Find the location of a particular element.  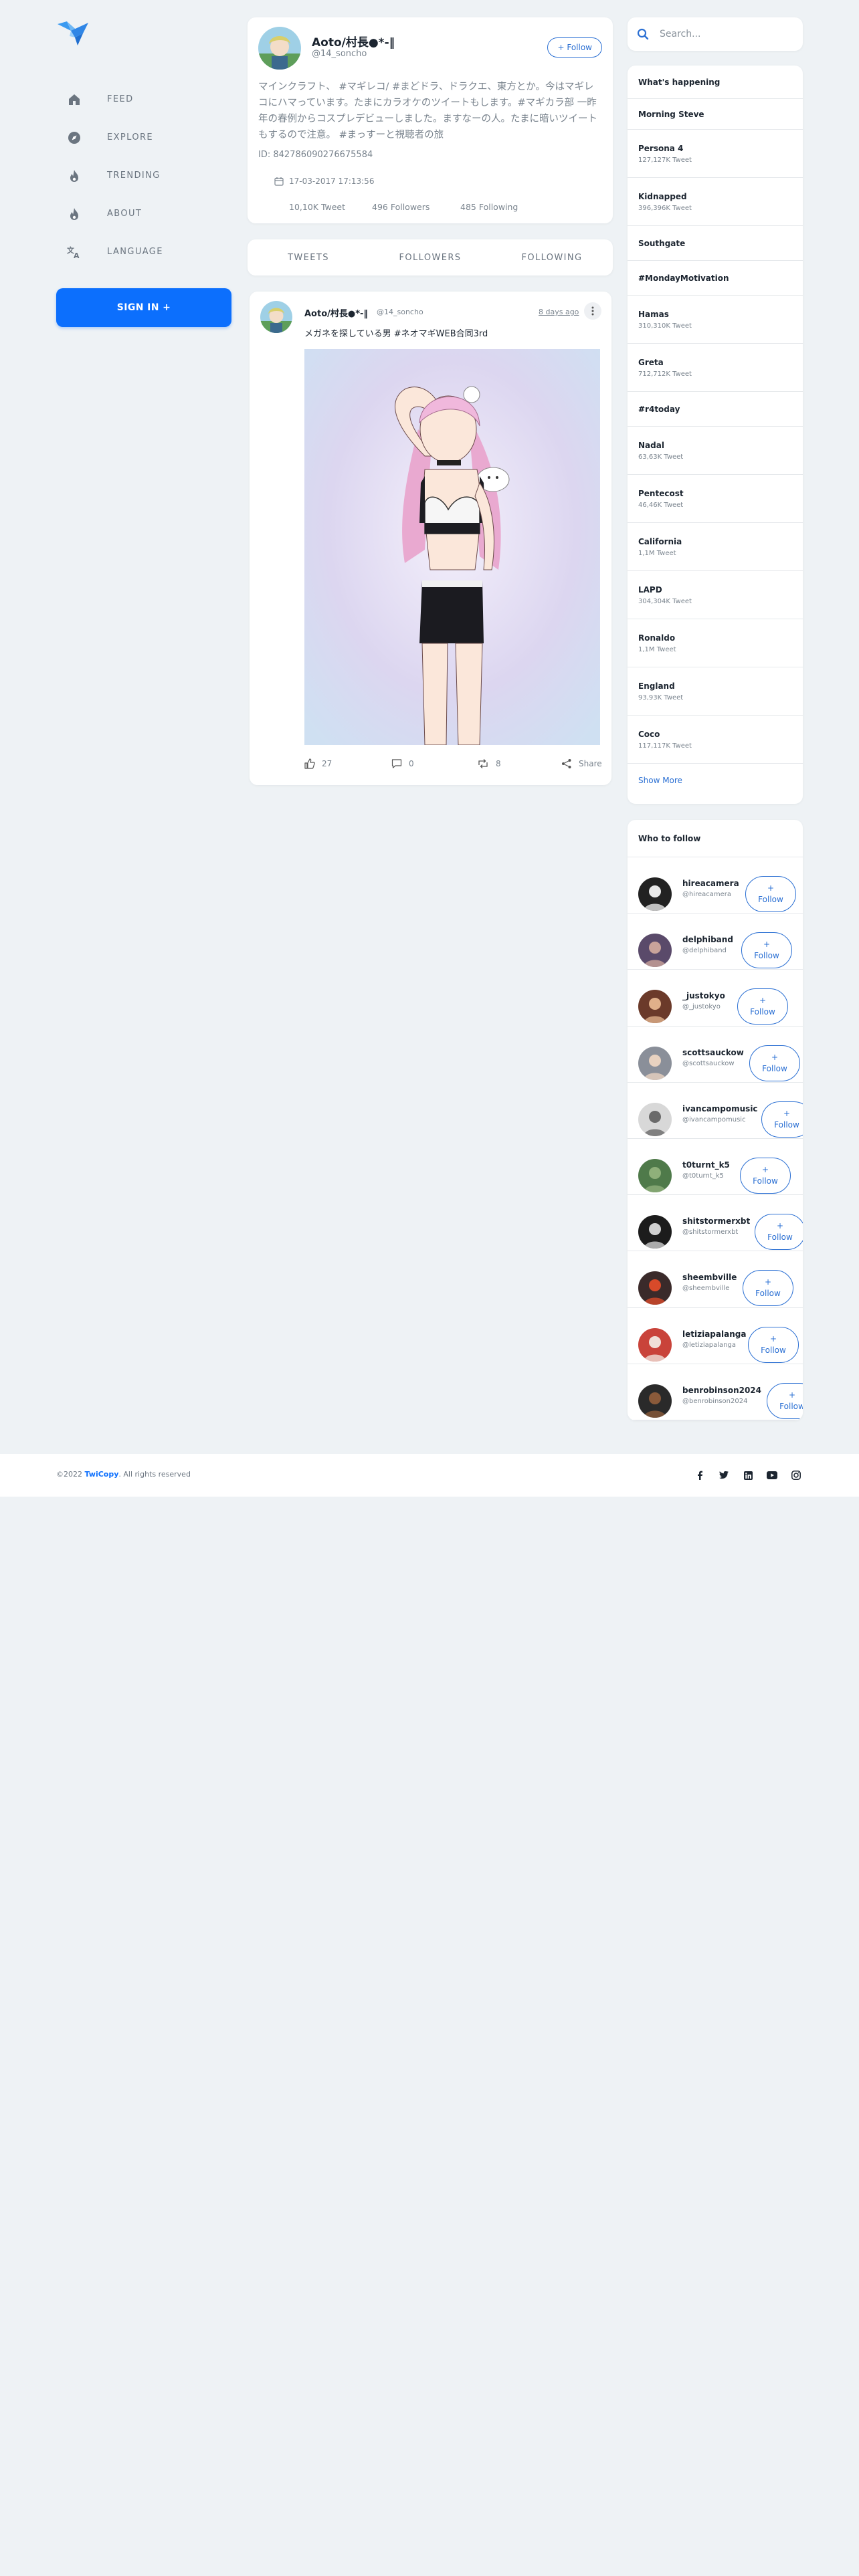

sign-in-button: SIGN IN + is located at coordinates (143, 307).